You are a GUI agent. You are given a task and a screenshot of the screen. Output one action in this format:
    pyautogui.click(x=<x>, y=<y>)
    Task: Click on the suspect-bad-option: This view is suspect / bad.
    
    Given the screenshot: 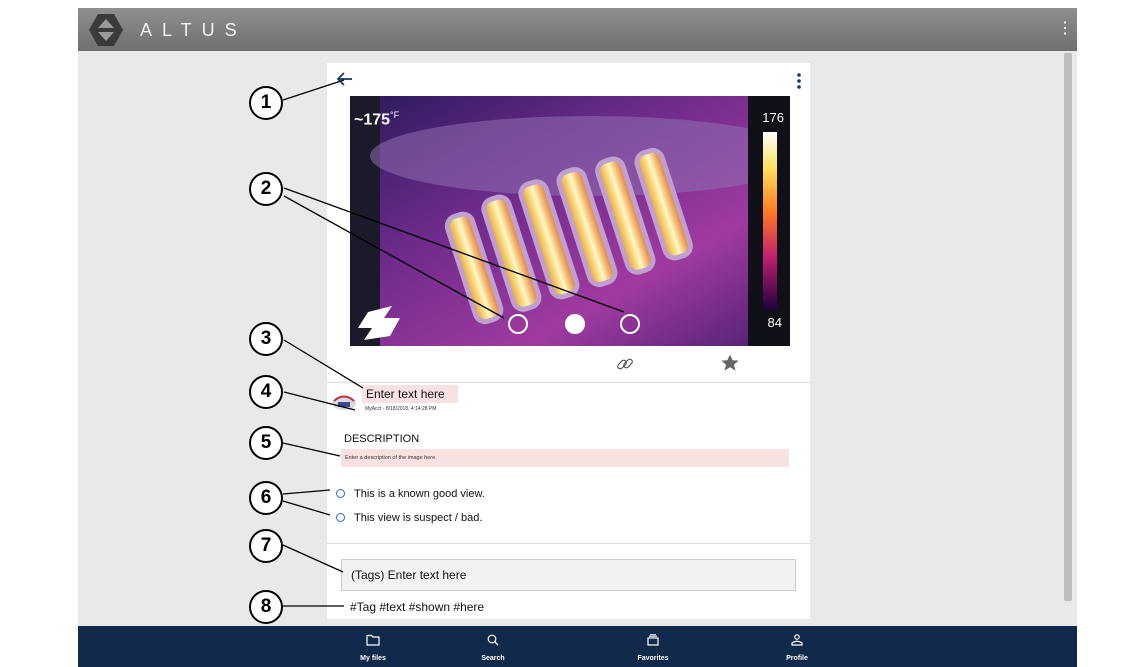 What is the action you would take?
    pyautogui.click(x=409, y=518)
    